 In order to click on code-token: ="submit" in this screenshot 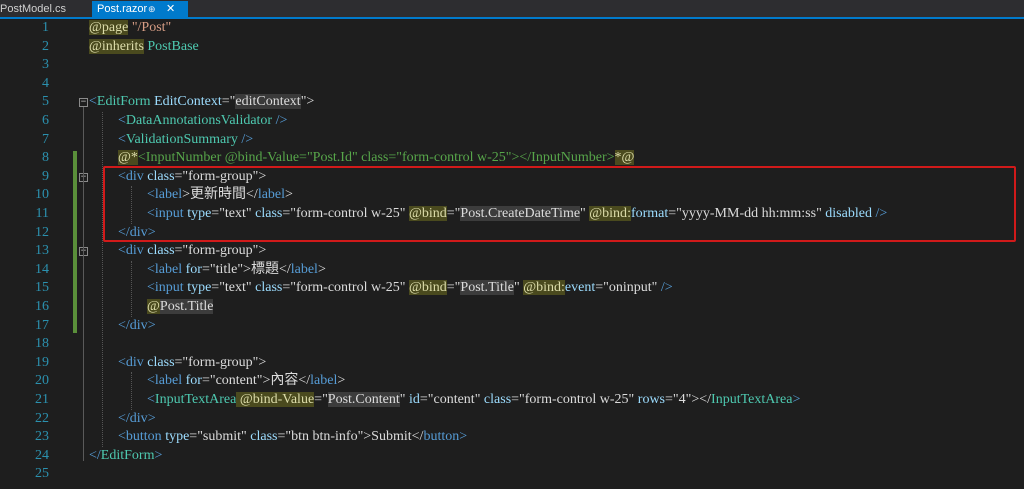, I will do `click(218, 437)`.